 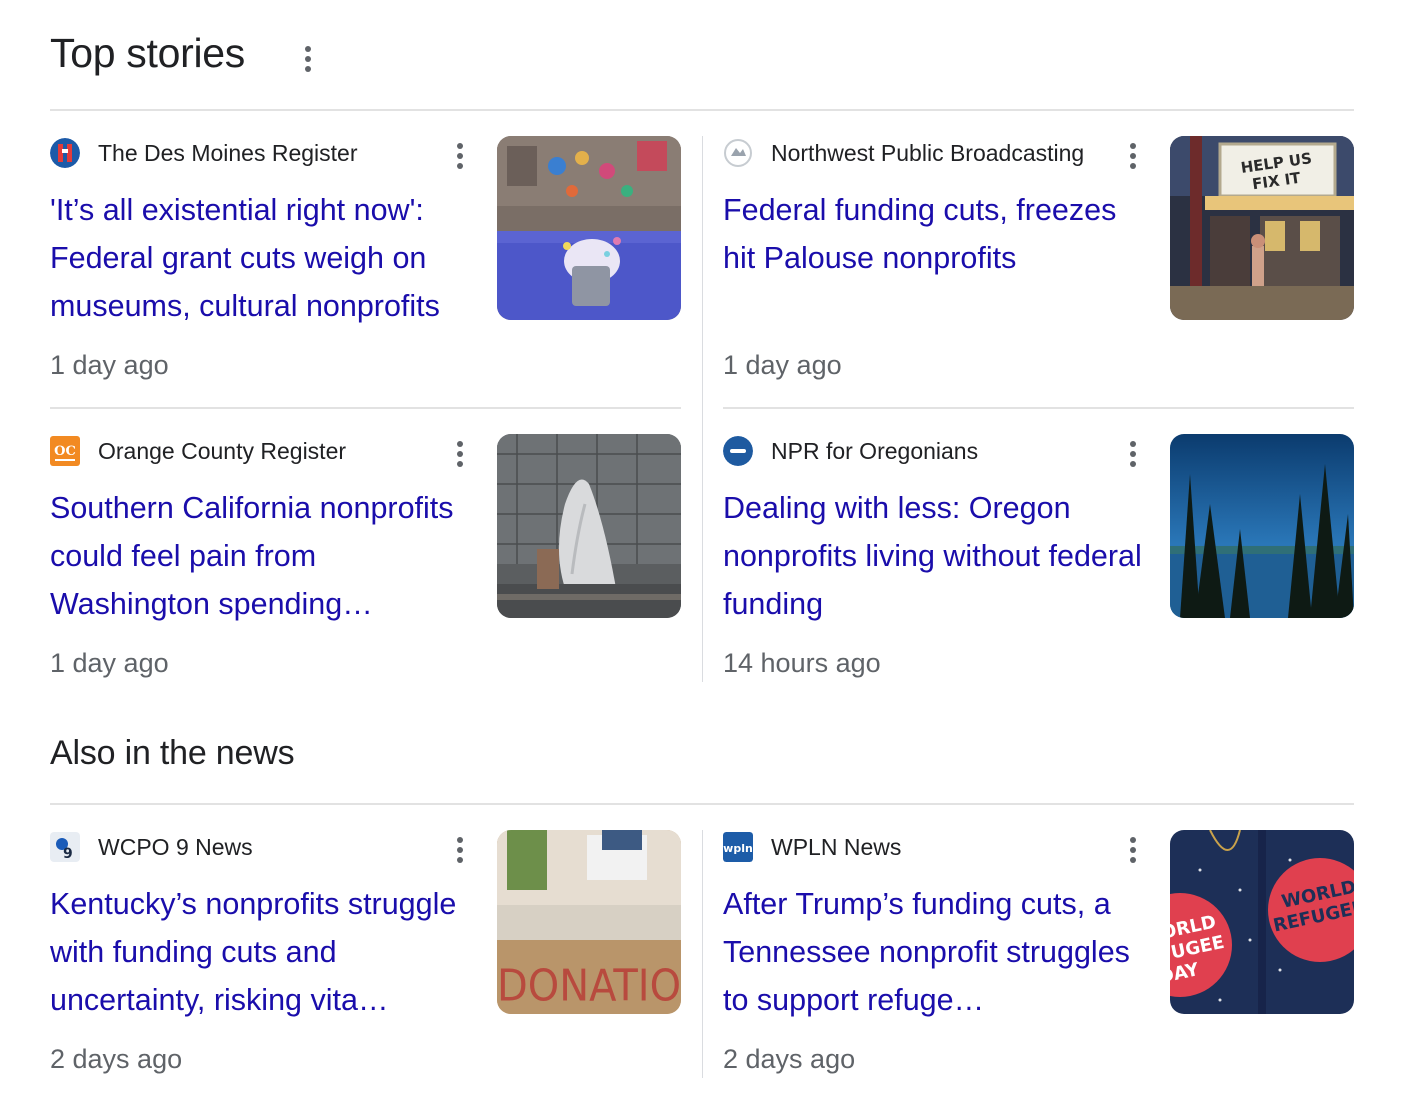 I want to click on row-divider-left, so click(x=365, y=408).